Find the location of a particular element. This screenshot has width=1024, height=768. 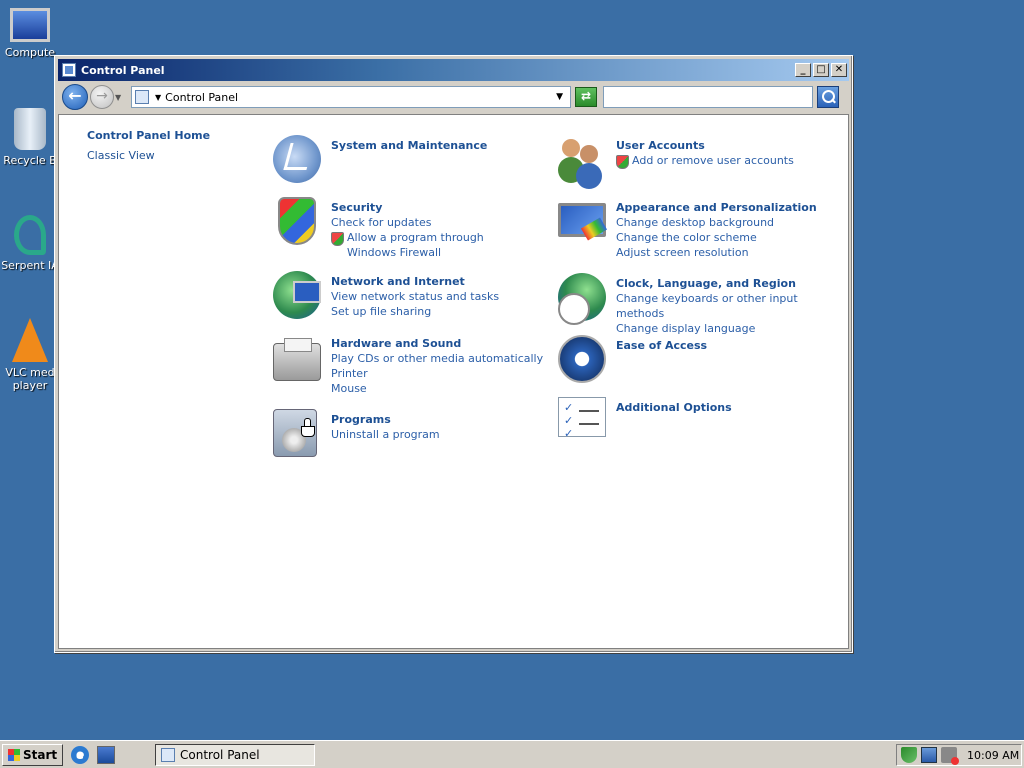

hand-cursor-icon is located at coordinates (307, 427).